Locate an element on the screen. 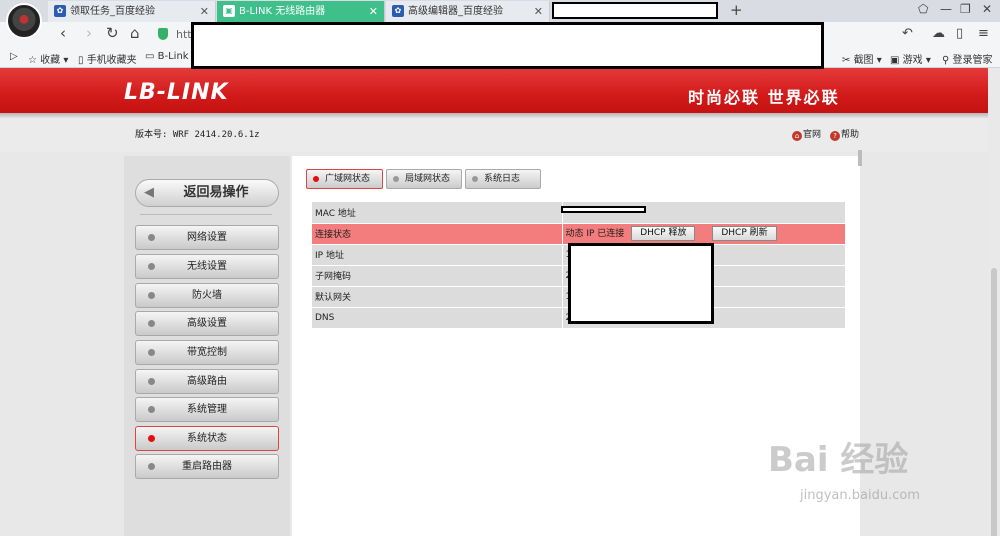 This screenshot has height=536, width=1000. back-to-easy-mode-button: ◀ 返回易操作 is located at coordinates (207, 193).